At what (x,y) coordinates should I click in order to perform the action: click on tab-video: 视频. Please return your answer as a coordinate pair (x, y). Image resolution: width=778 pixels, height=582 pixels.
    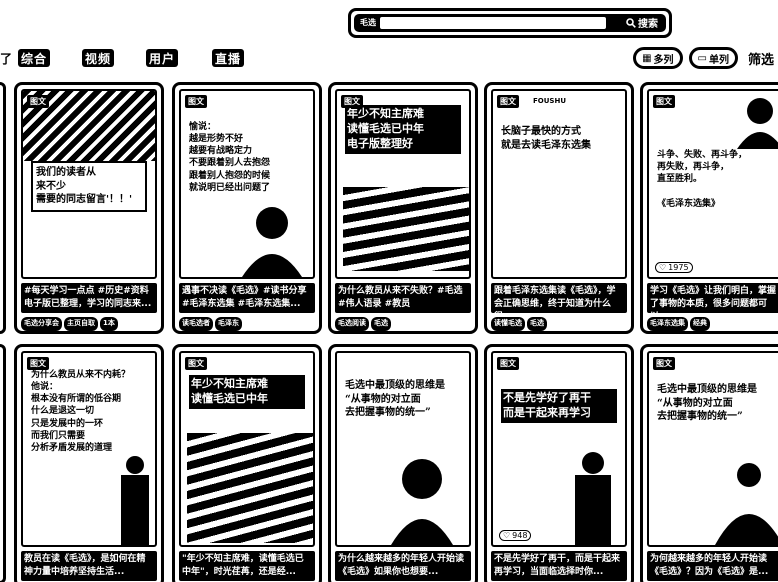
    Looking at the image, I should click on (98, 58).